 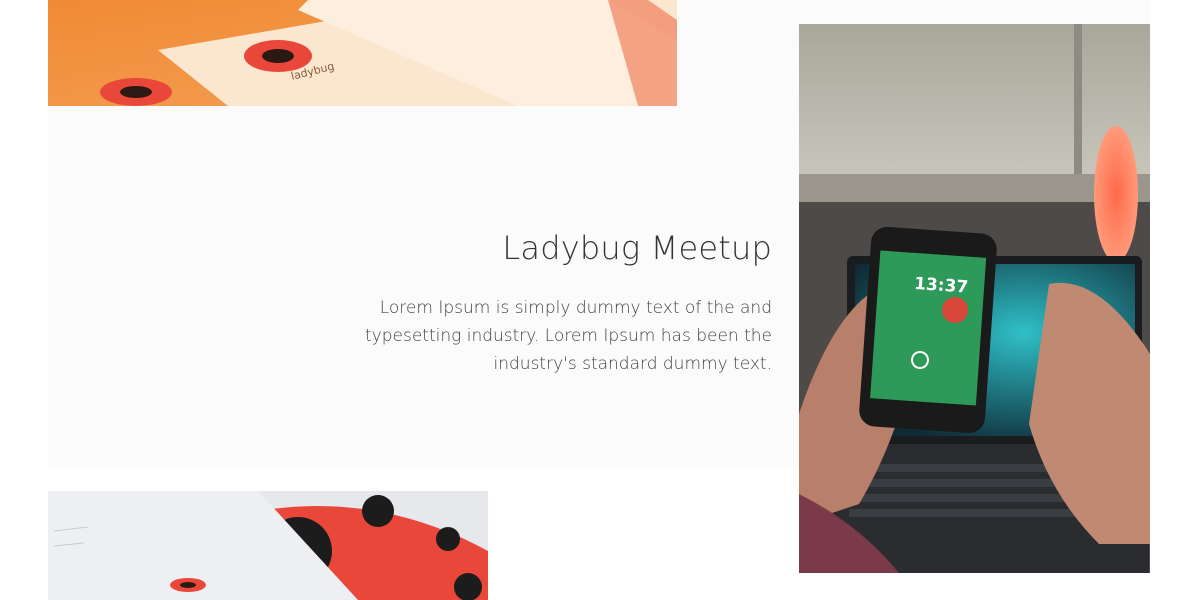 I want to click on ladybug-stationery-photo: ladybug, so click(x=362, y=53).